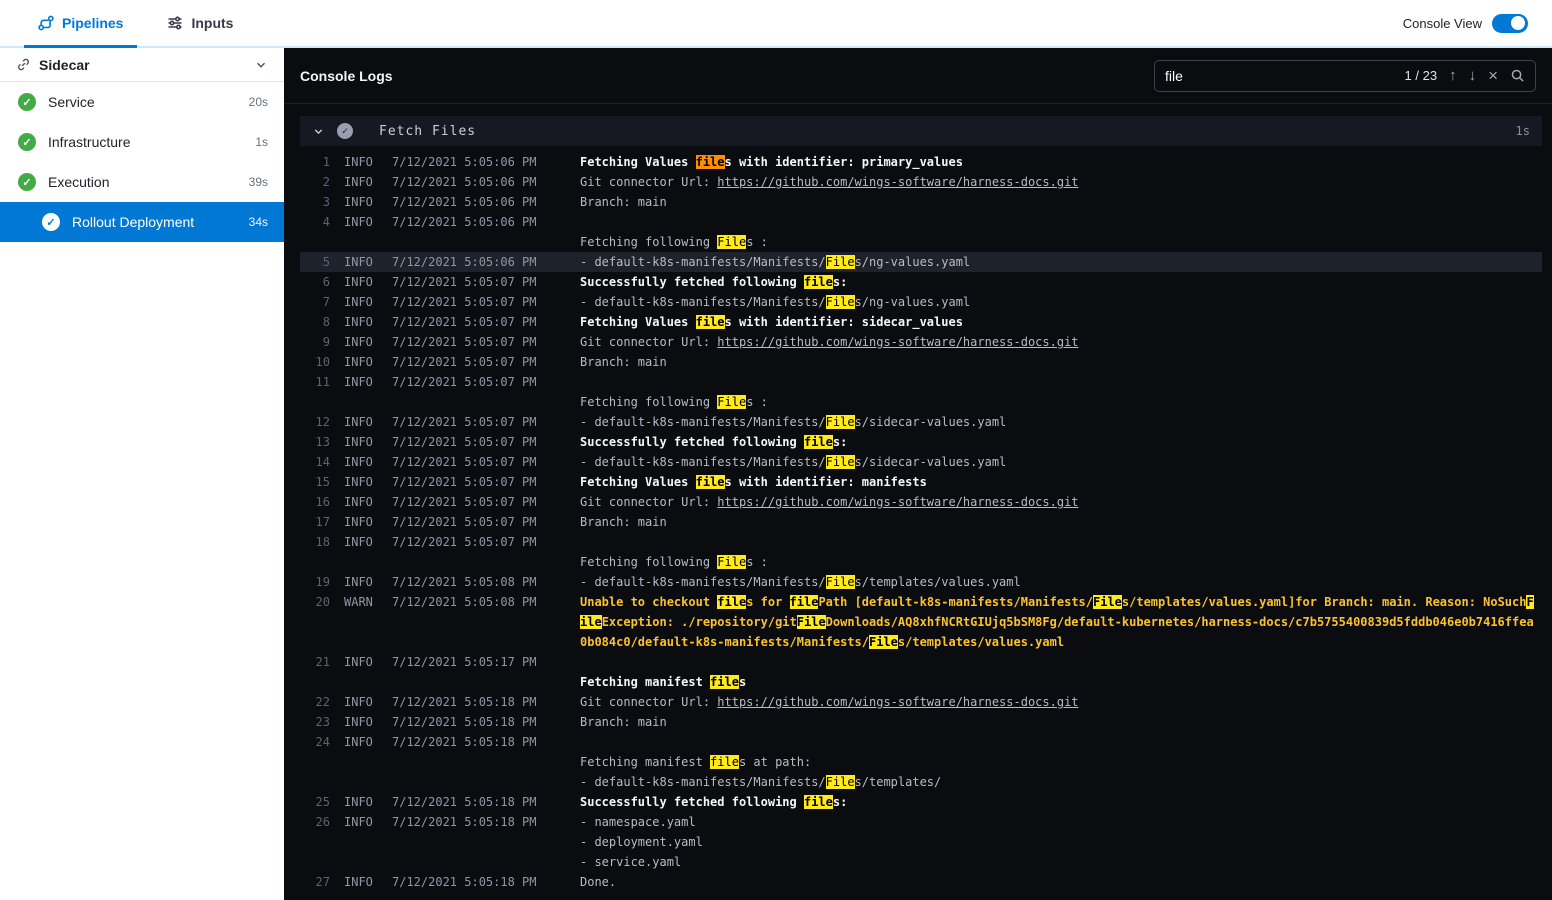 This screenshot has height=900, width=1552. Describe the element at coordinates (315, 322) in the screenshot. I see `line-number: 8` at that location.